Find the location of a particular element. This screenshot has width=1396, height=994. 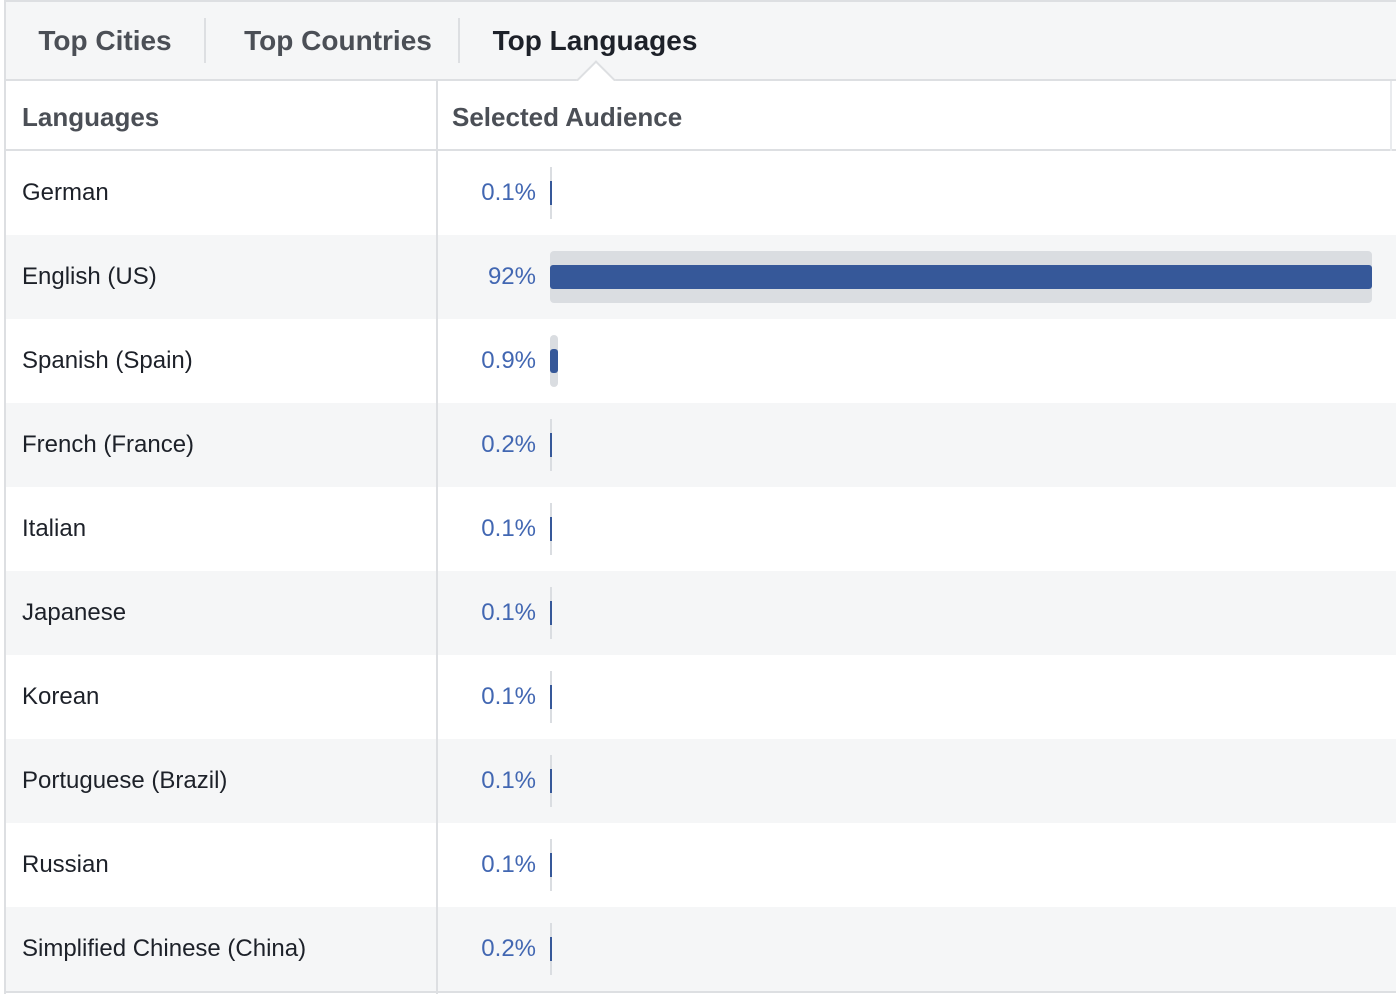

table-row: Spanish (Spain) 0.9% is located at coordinates (701, 361).